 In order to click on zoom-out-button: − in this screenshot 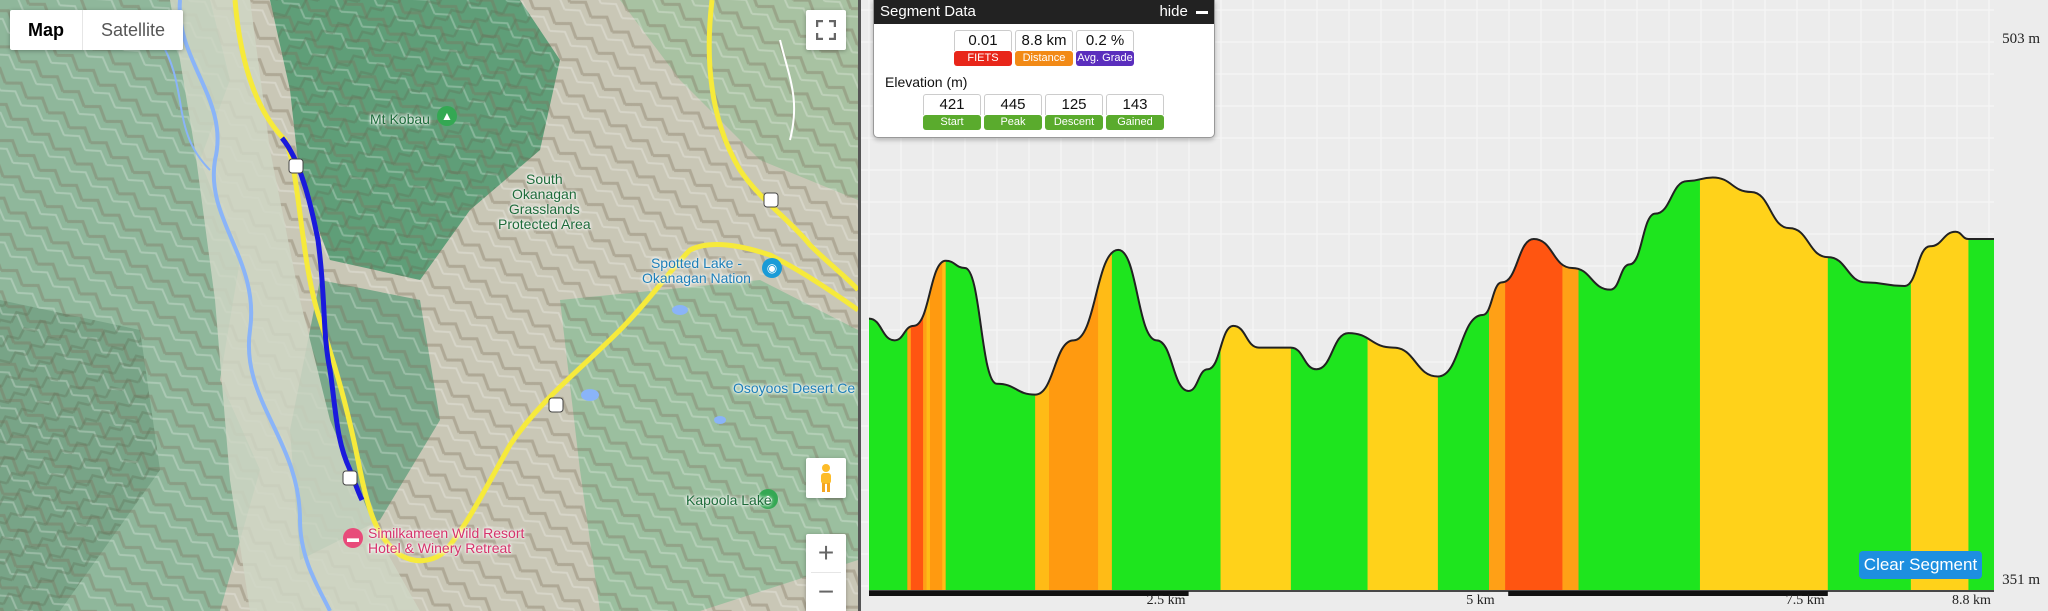, I will do `click(826, 592)`.